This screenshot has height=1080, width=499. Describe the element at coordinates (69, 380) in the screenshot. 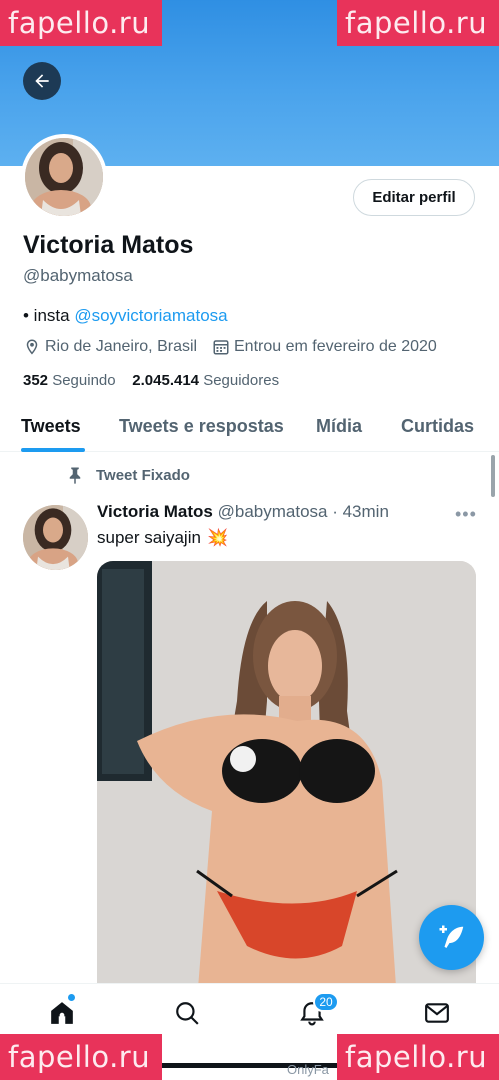

I see `following-link: 352 Seguindo` at that location.